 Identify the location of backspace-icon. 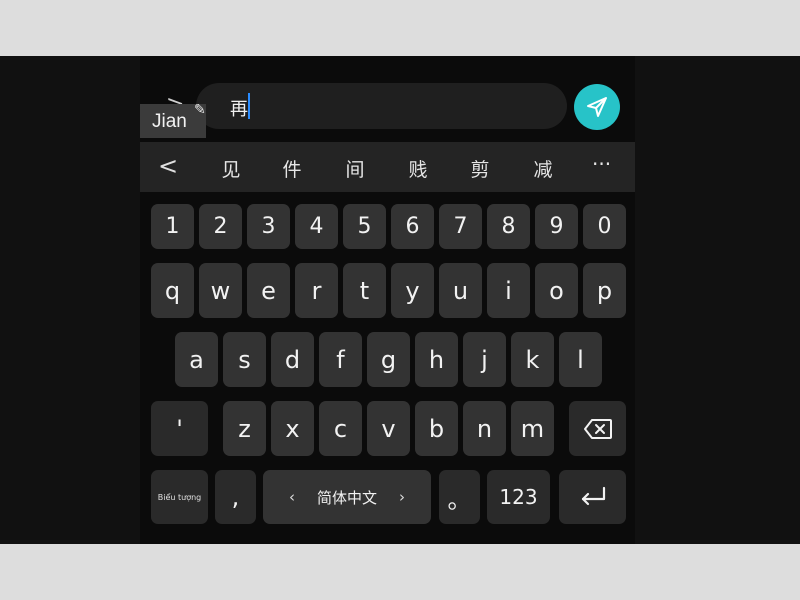
(597, 428).